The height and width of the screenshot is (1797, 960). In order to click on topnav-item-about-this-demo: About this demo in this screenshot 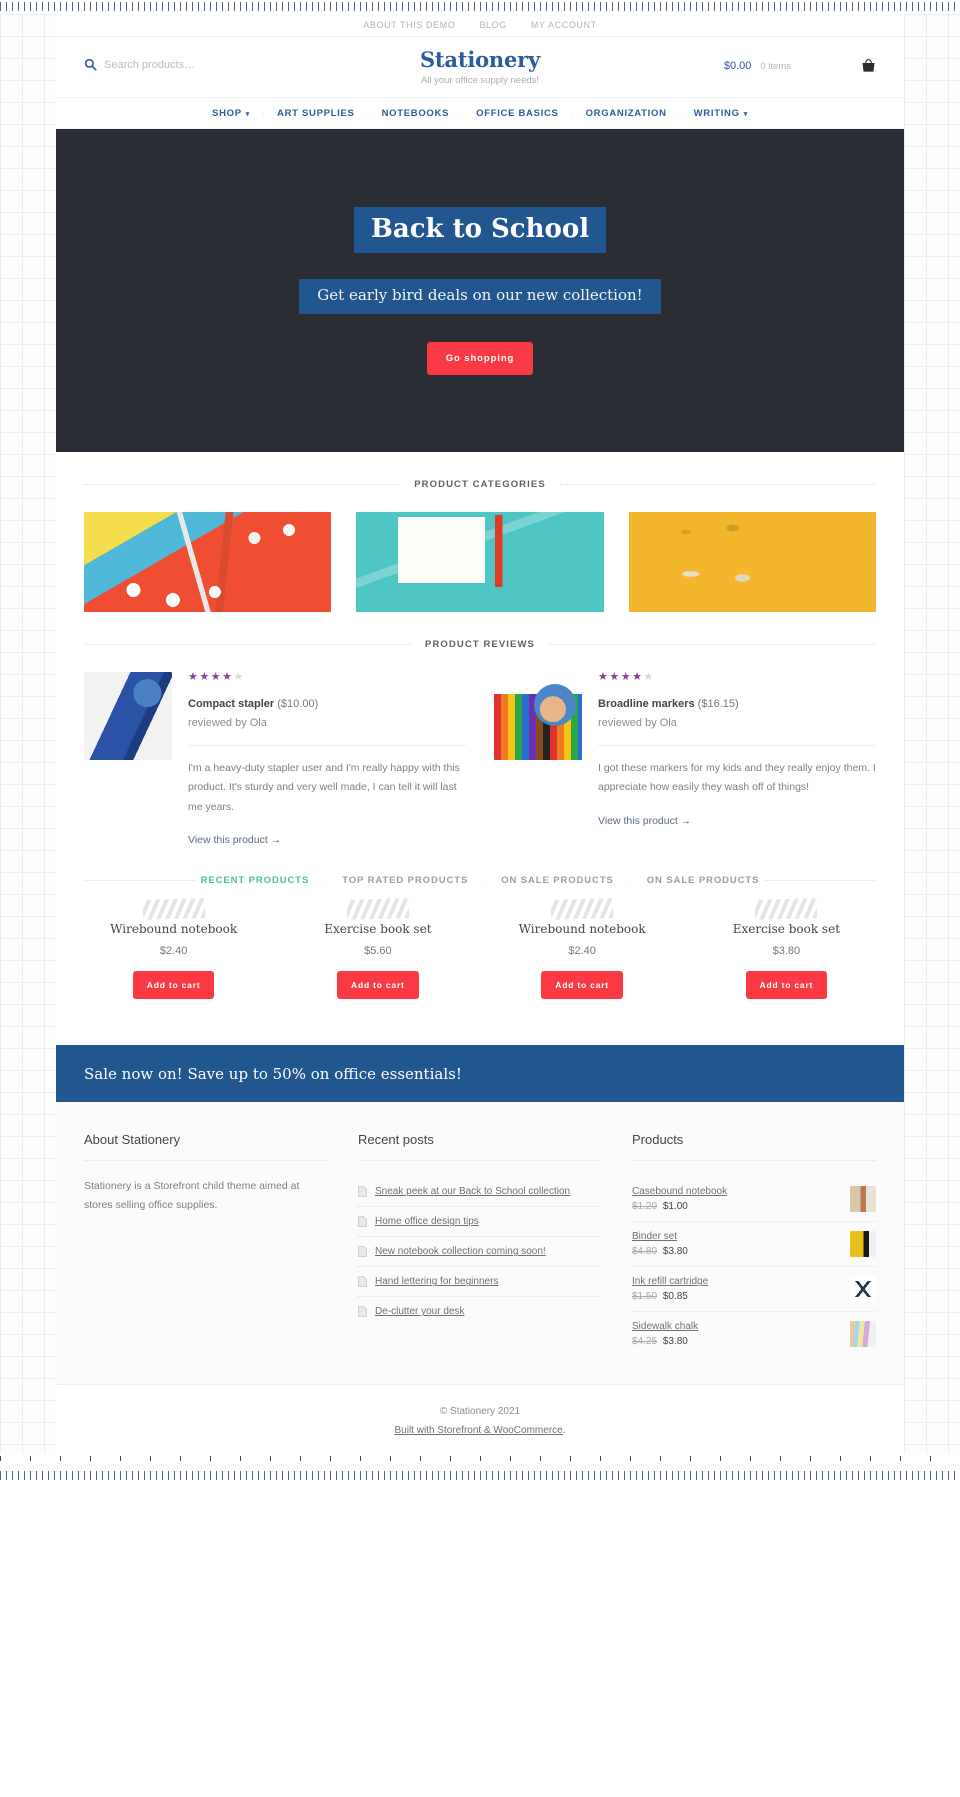, I will do `click(409, 25)`.